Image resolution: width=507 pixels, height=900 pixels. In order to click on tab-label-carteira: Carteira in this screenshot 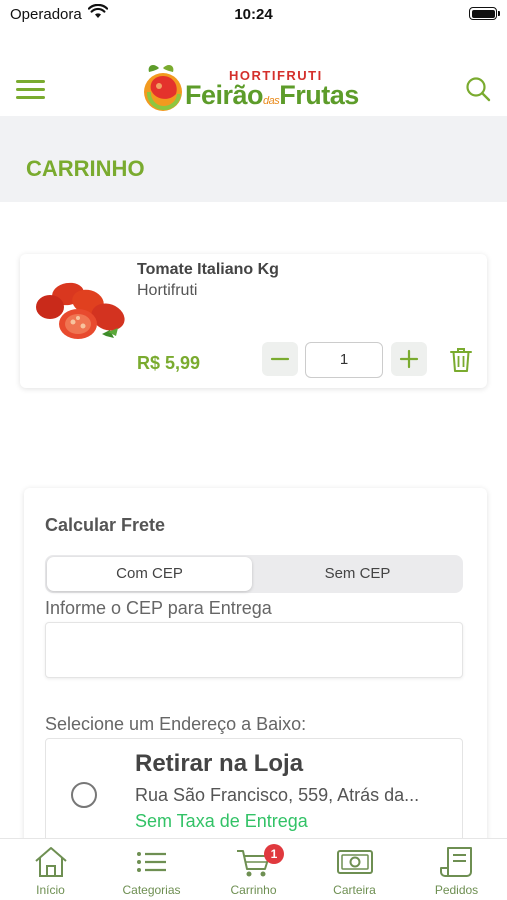, I will do `click(354, 890)`.